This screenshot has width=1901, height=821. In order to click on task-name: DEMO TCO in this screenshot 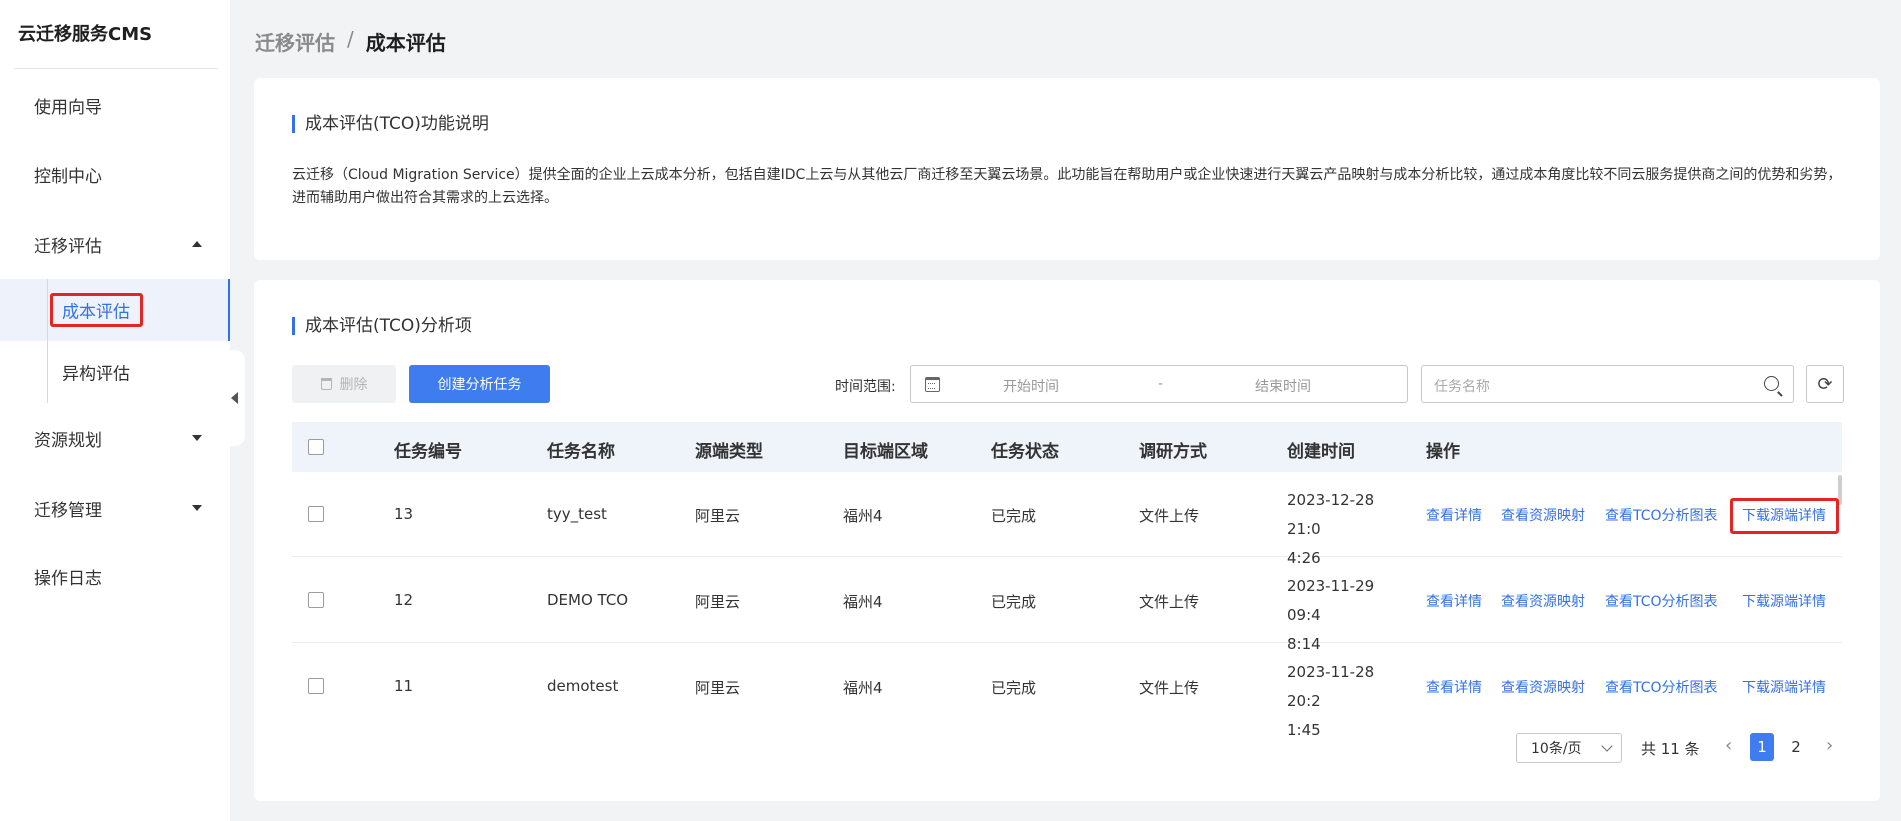, I will do `click(588, 600)`.